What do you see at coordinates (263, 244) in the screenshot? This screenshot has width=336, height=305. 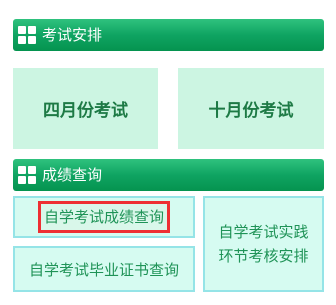 I see `practice-assessment-button: 自学考试实践 环节考核安排` at bounding box center [263, 244].